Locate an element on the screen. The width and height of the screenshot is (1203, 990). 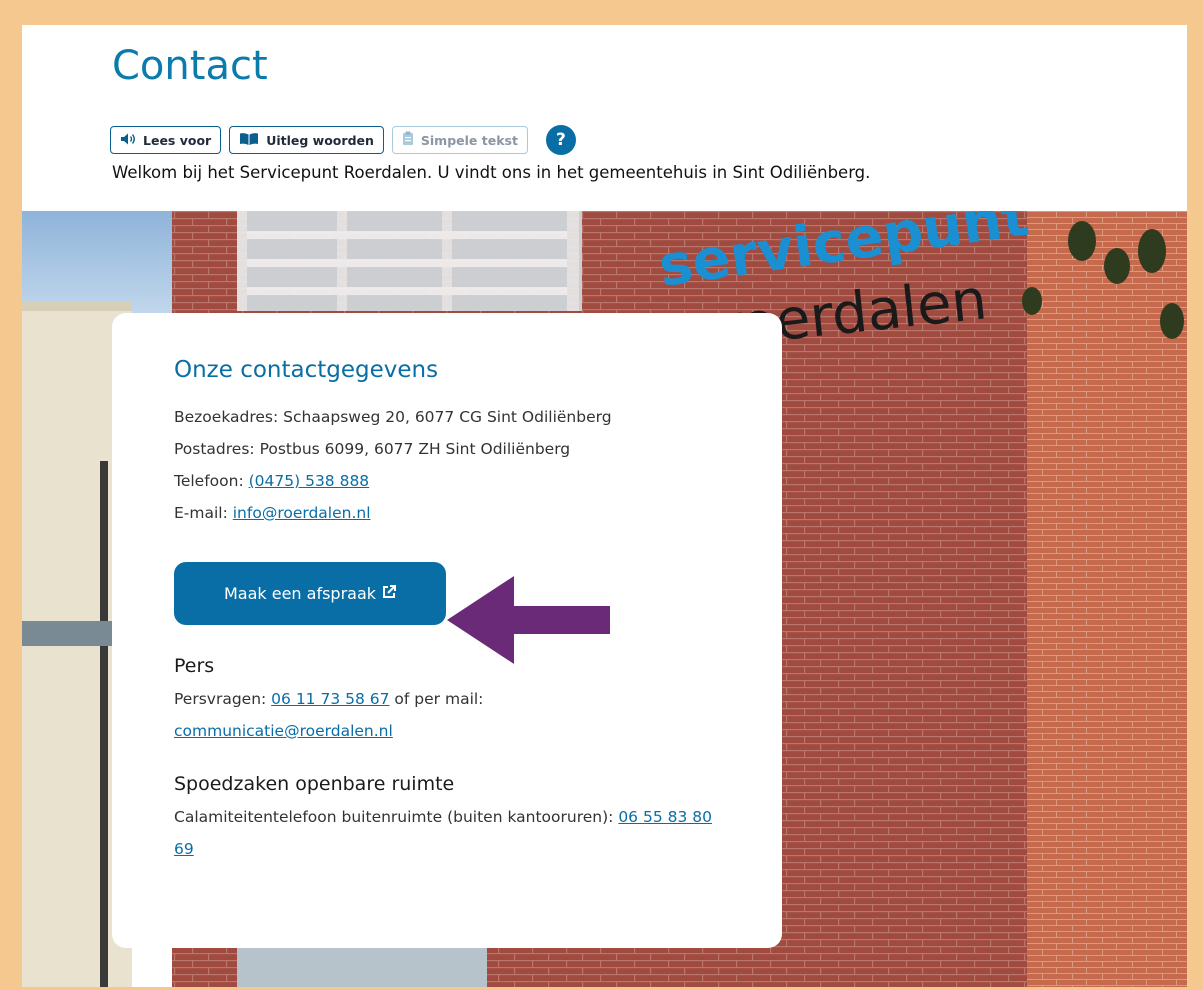
simple-text-button: Simpele tekst is located at coordinates (459, 140).